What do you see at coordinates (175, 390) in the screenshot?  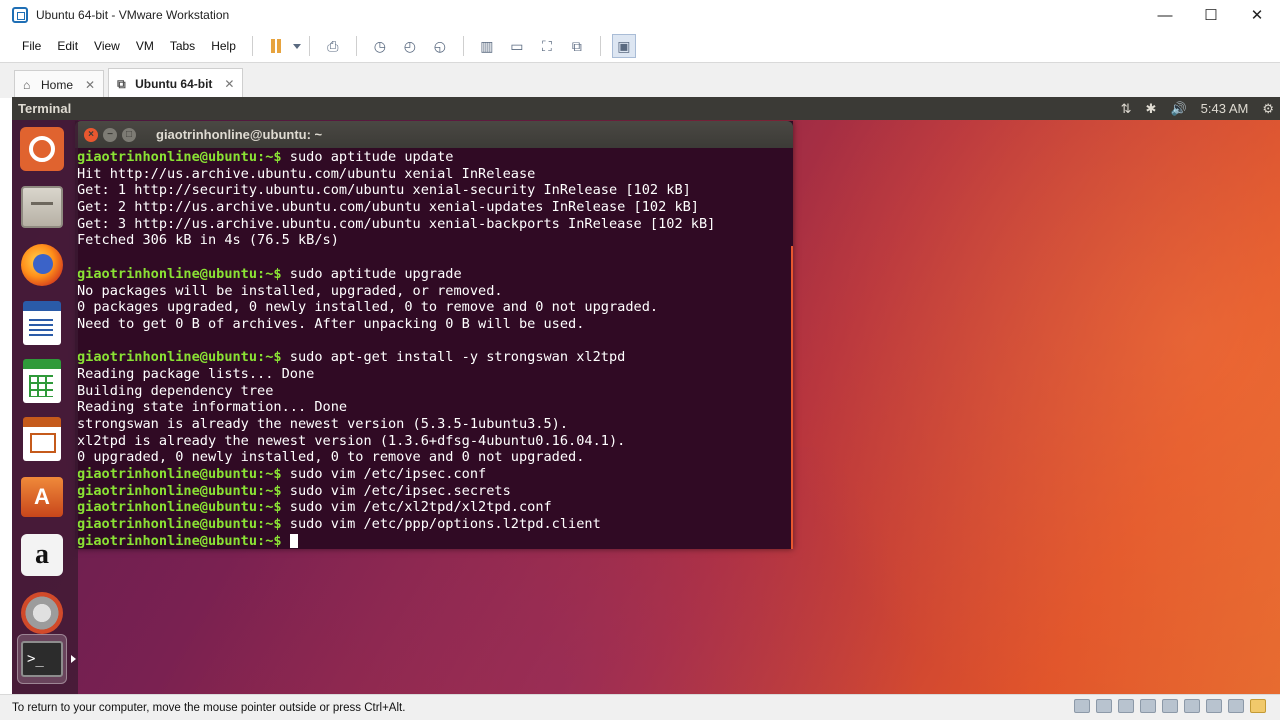 I see `command-output: Building dependency tree` at bounding box center [175, 390].